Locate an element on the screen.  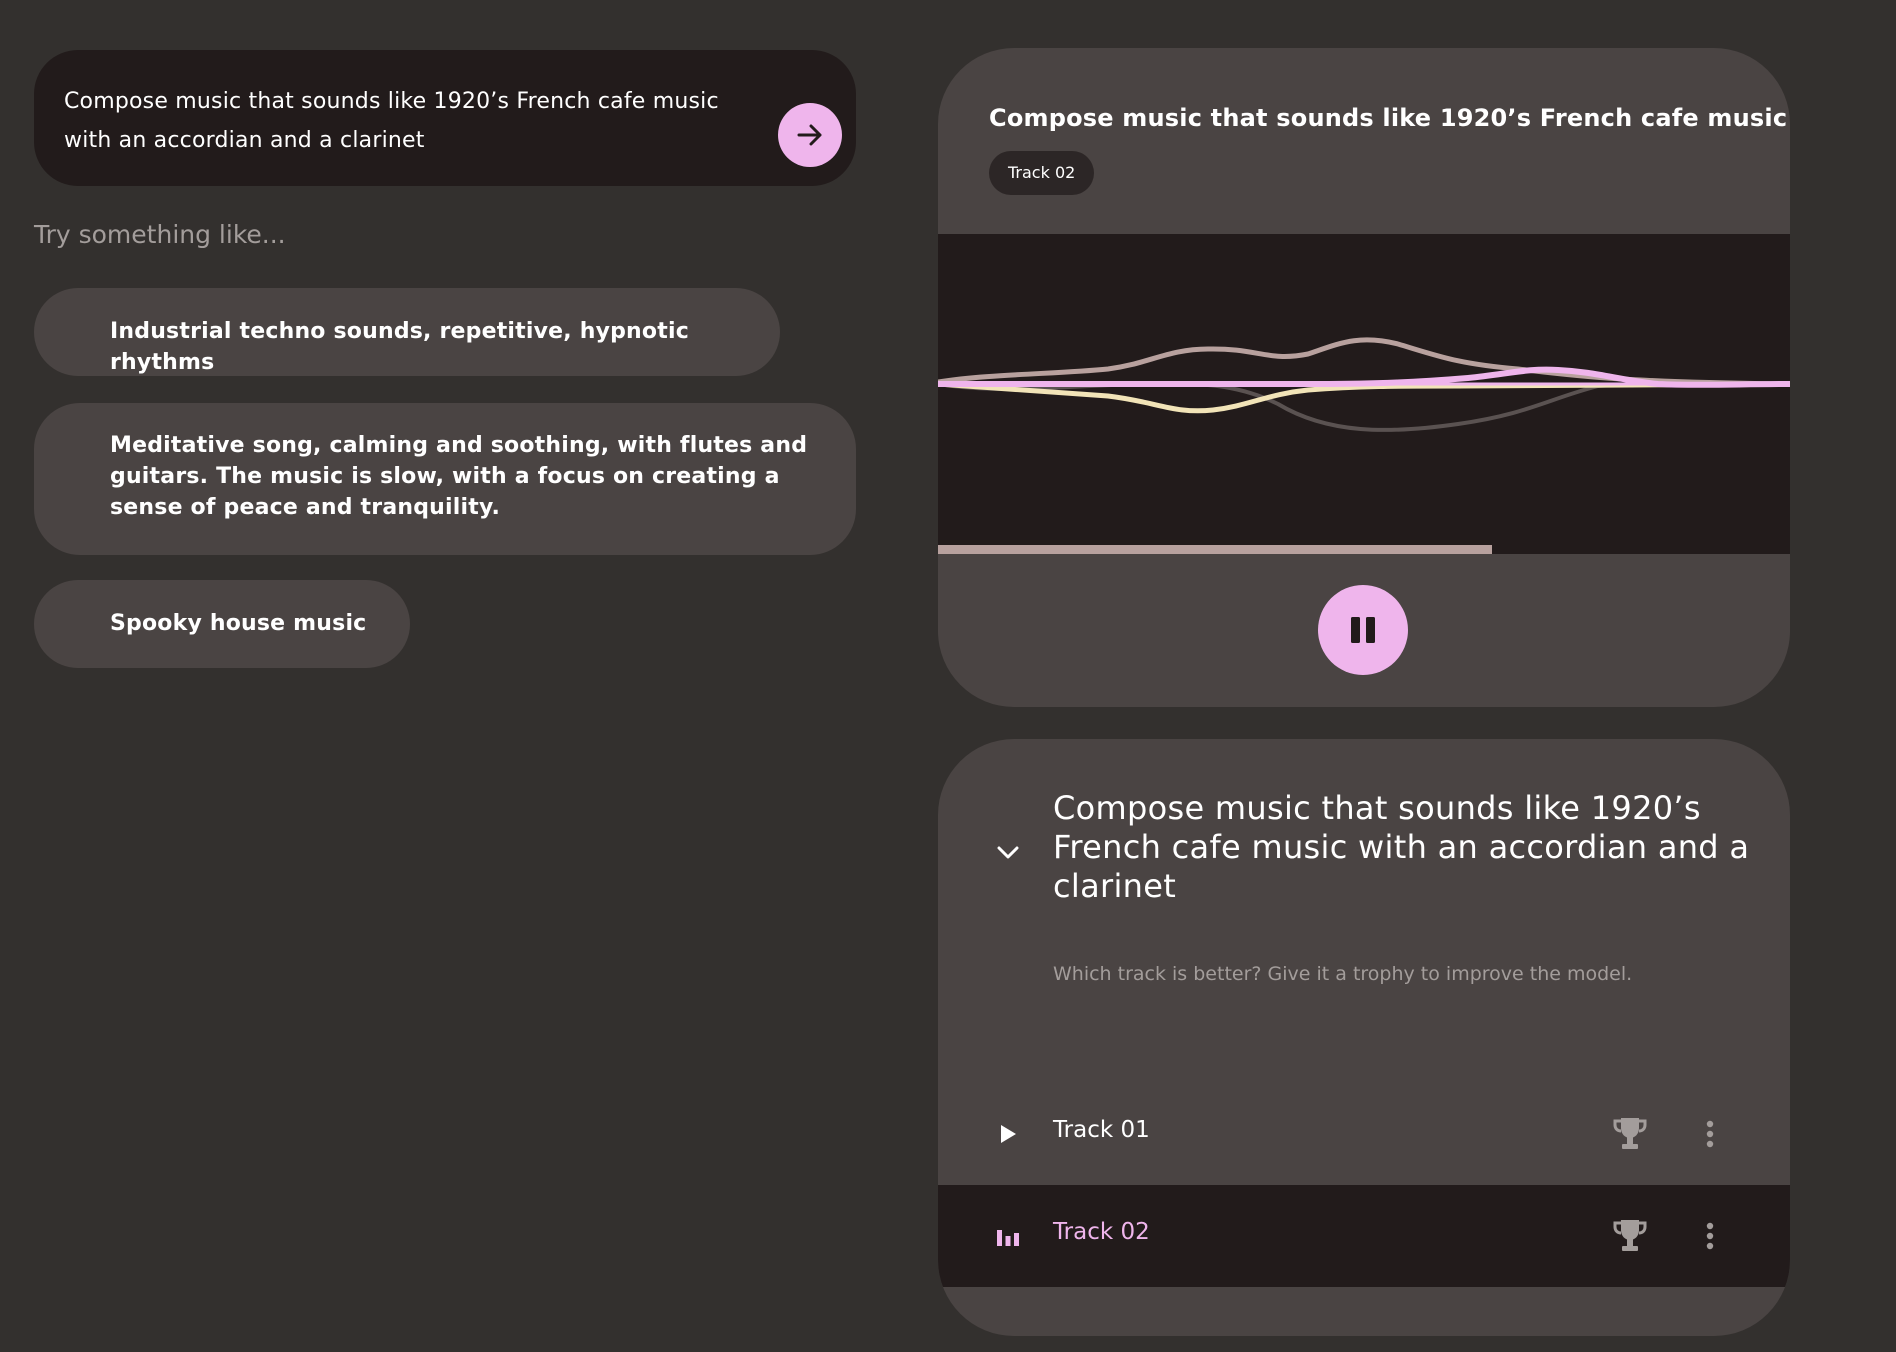
suggestion-chip-spooky: Spooky house music is located at coordinates (222, 624).